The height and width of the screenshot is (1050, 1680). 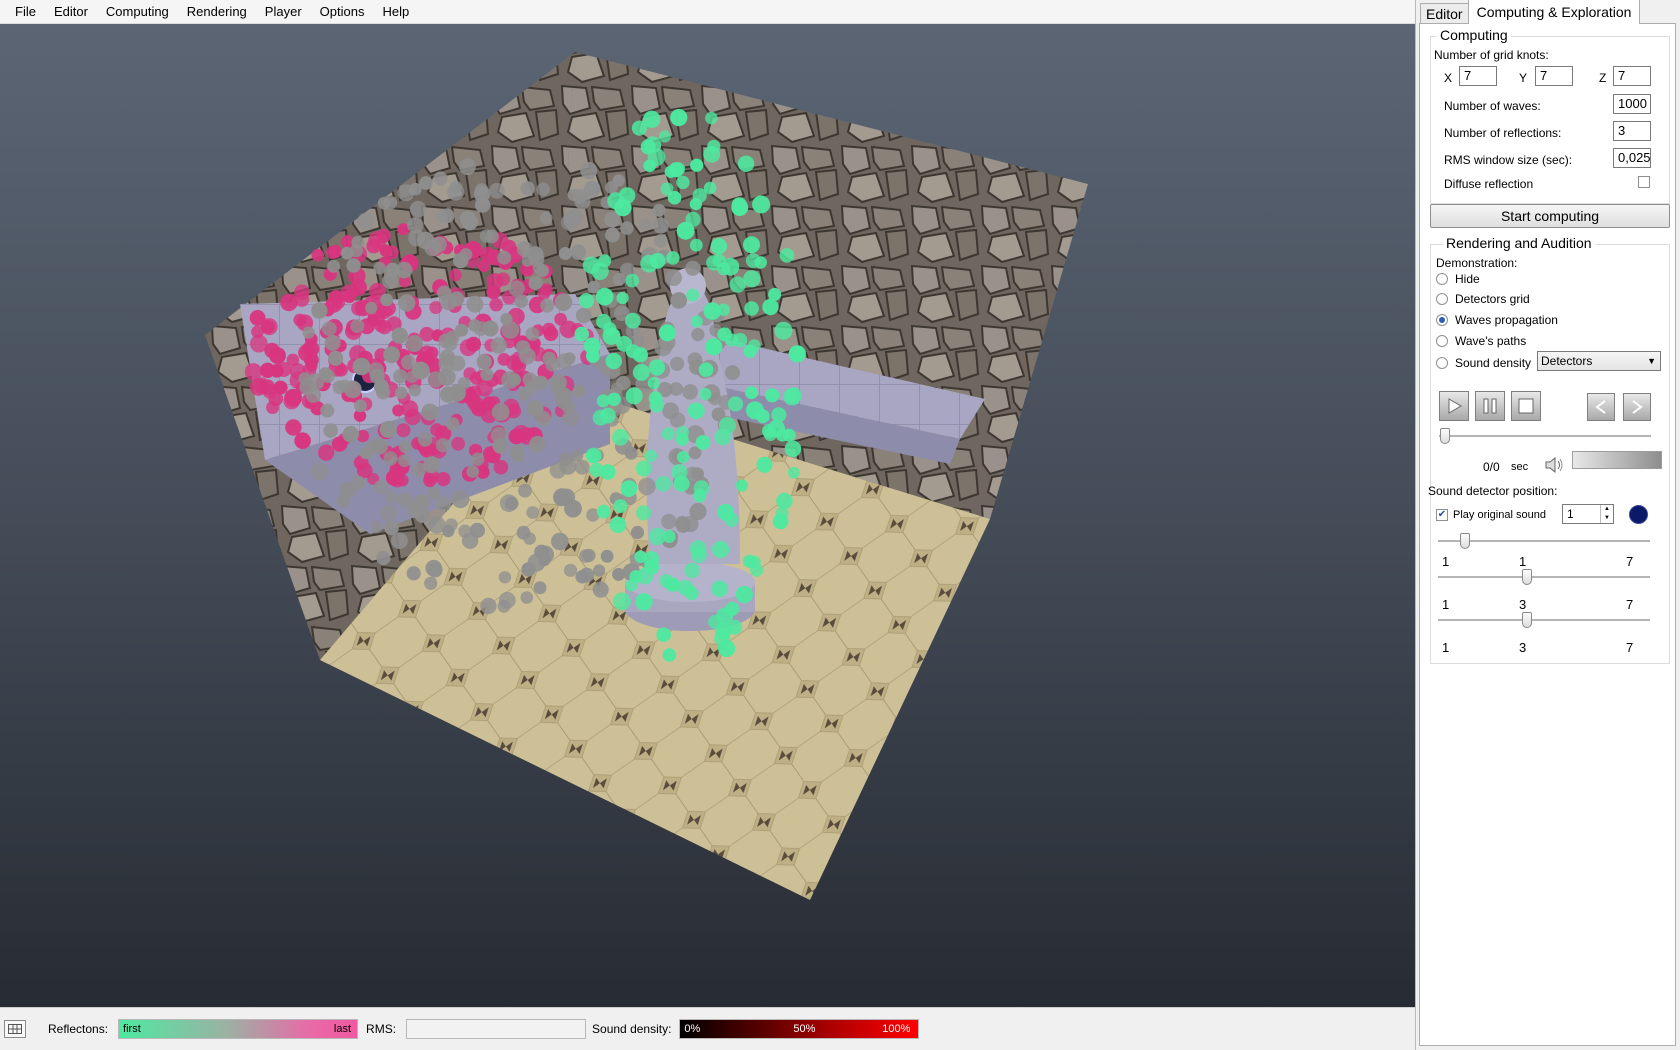 What do you see at coordinates (1454, 406) in the screenshot?
I see `play-button` at bounding box center [1454, 406].